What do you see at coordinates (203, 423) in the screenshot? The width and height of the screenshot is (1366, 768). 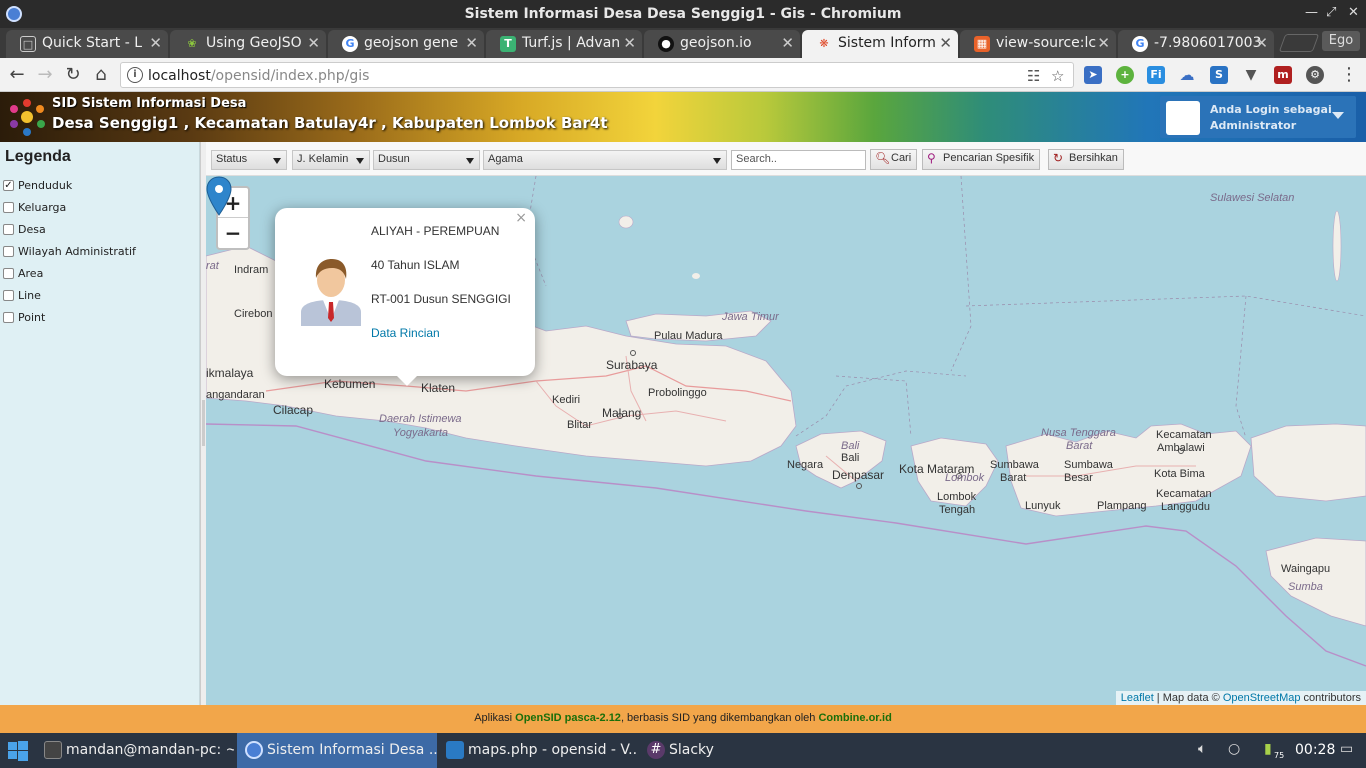 I see `splitter-grip` at bounding box center [203, 423].